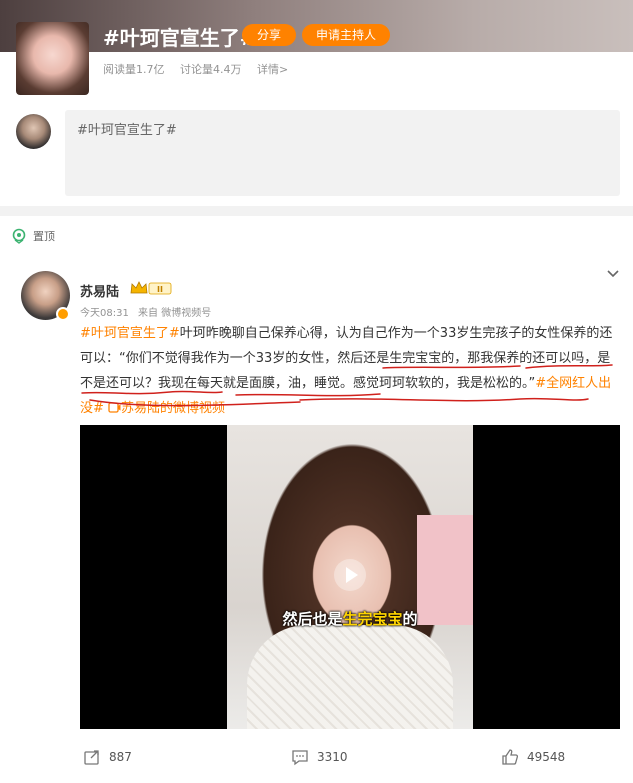  I want to click on pinned-label: 置顶, so click(44, 236).